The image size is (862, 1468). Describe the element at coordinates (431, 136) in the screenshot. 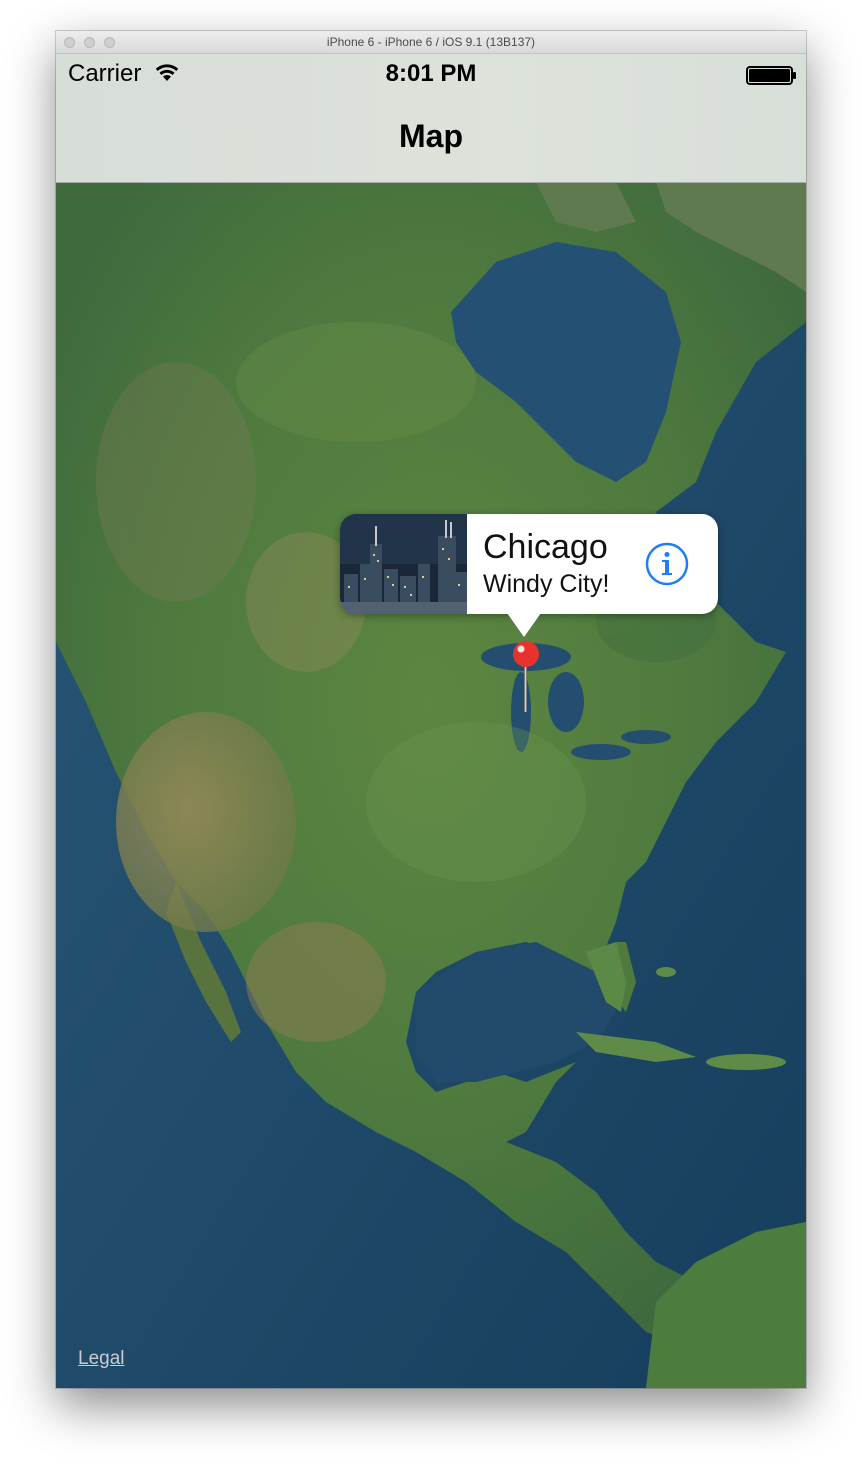

I see `page-title: Map` at that location.